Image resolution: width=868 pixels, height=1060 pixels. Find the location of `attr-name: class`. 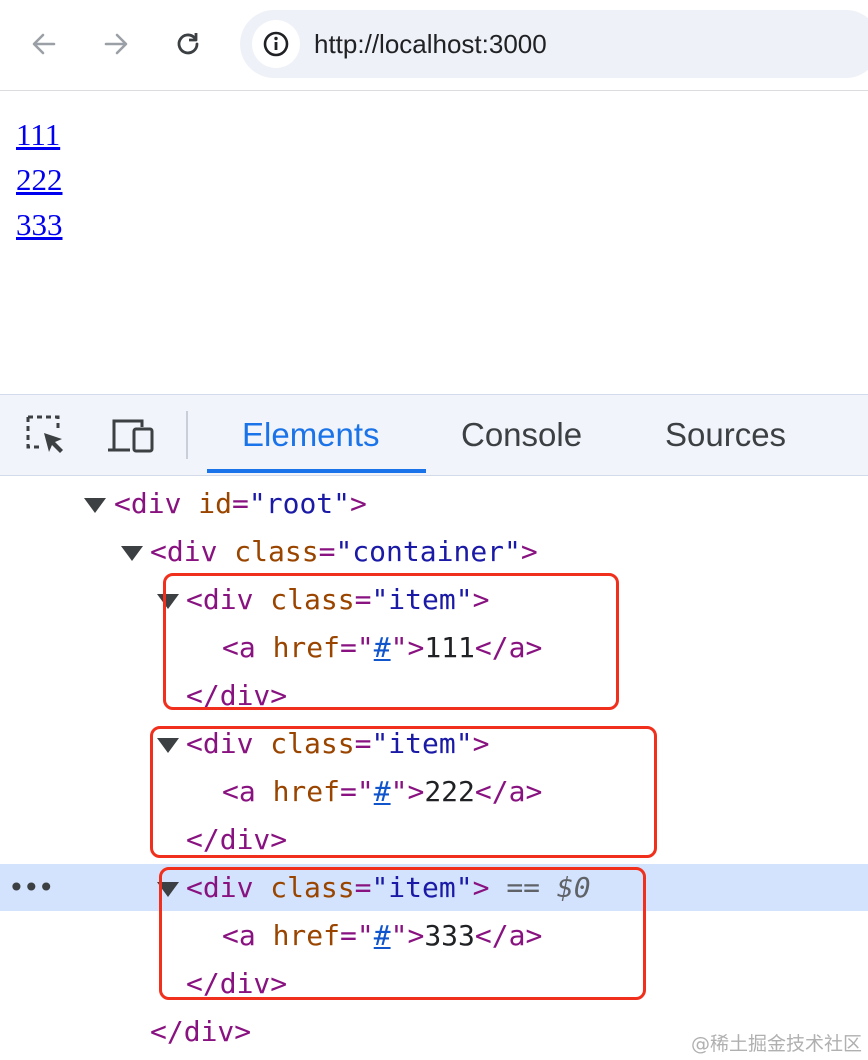

attr-name: class is located at coordinates (276, 551).